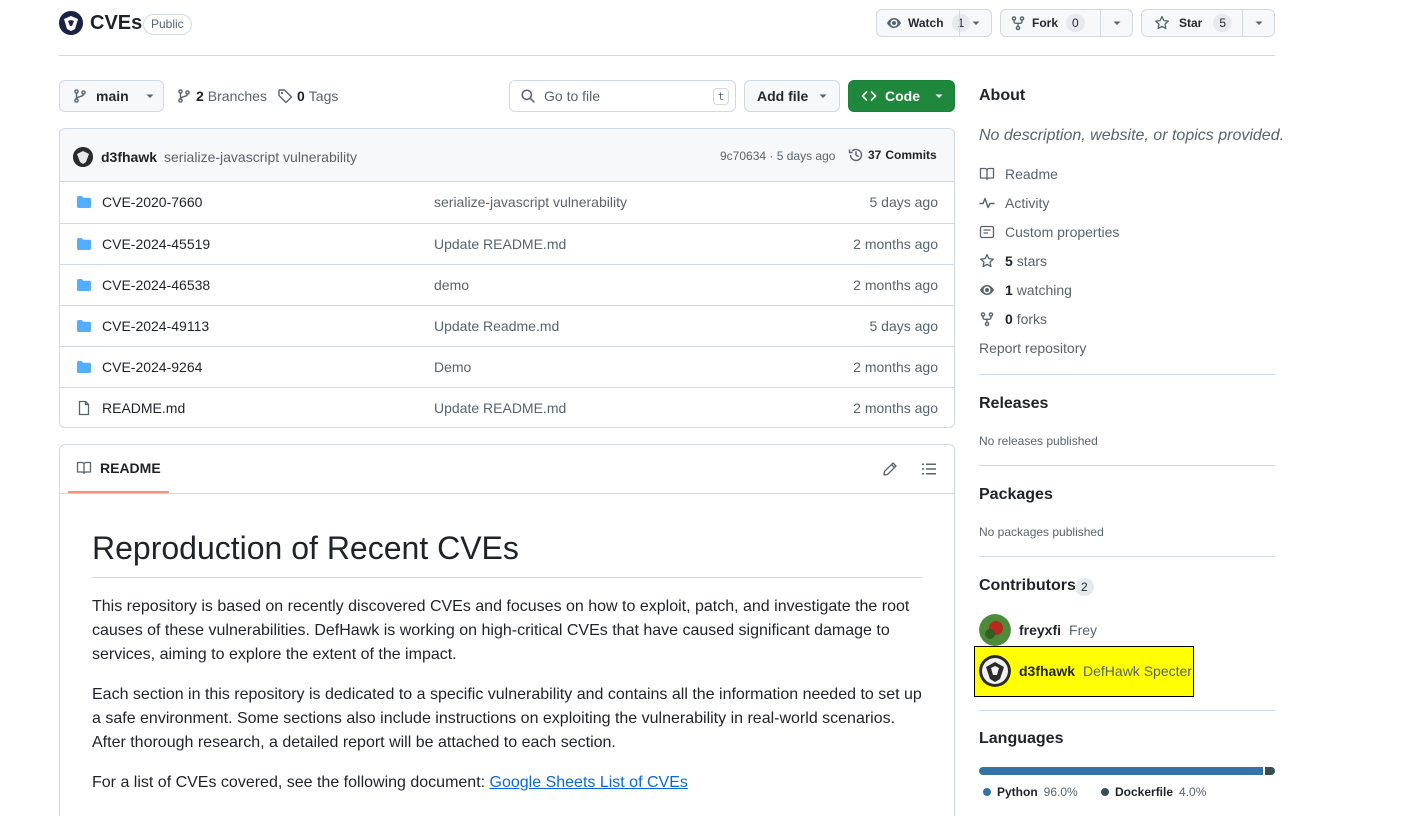 The image size is (1423, 816). I want to click on branch-name: main, so click(112, 96).